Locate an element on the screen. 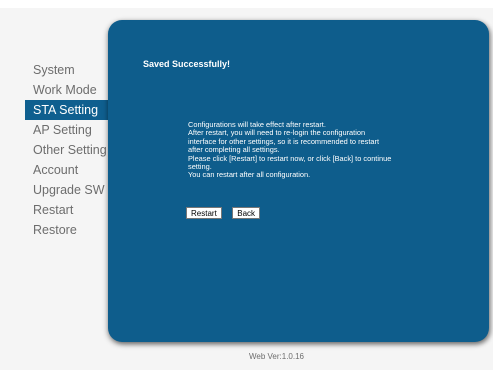 The width and height of the screenshot is (493, 370). back-button: Back is located at coordinates (246, 213).